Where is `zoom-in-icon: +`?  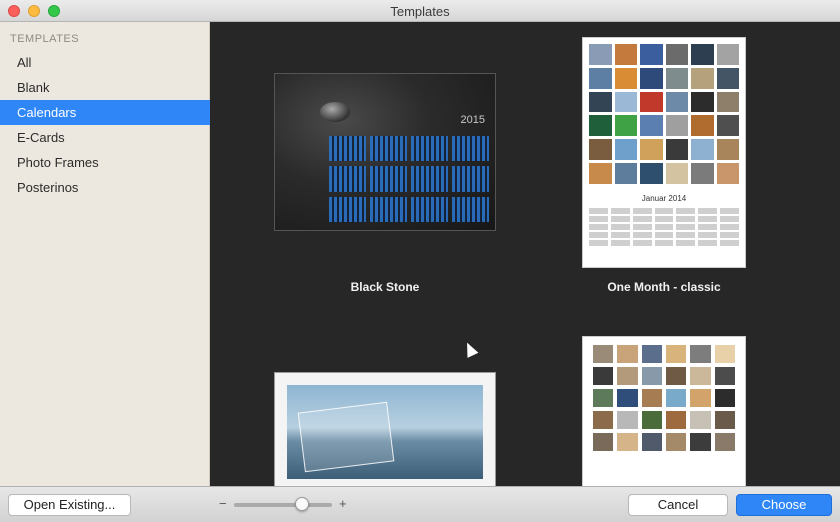 zoom-in-icon: + is located at coordinates (343, 503).